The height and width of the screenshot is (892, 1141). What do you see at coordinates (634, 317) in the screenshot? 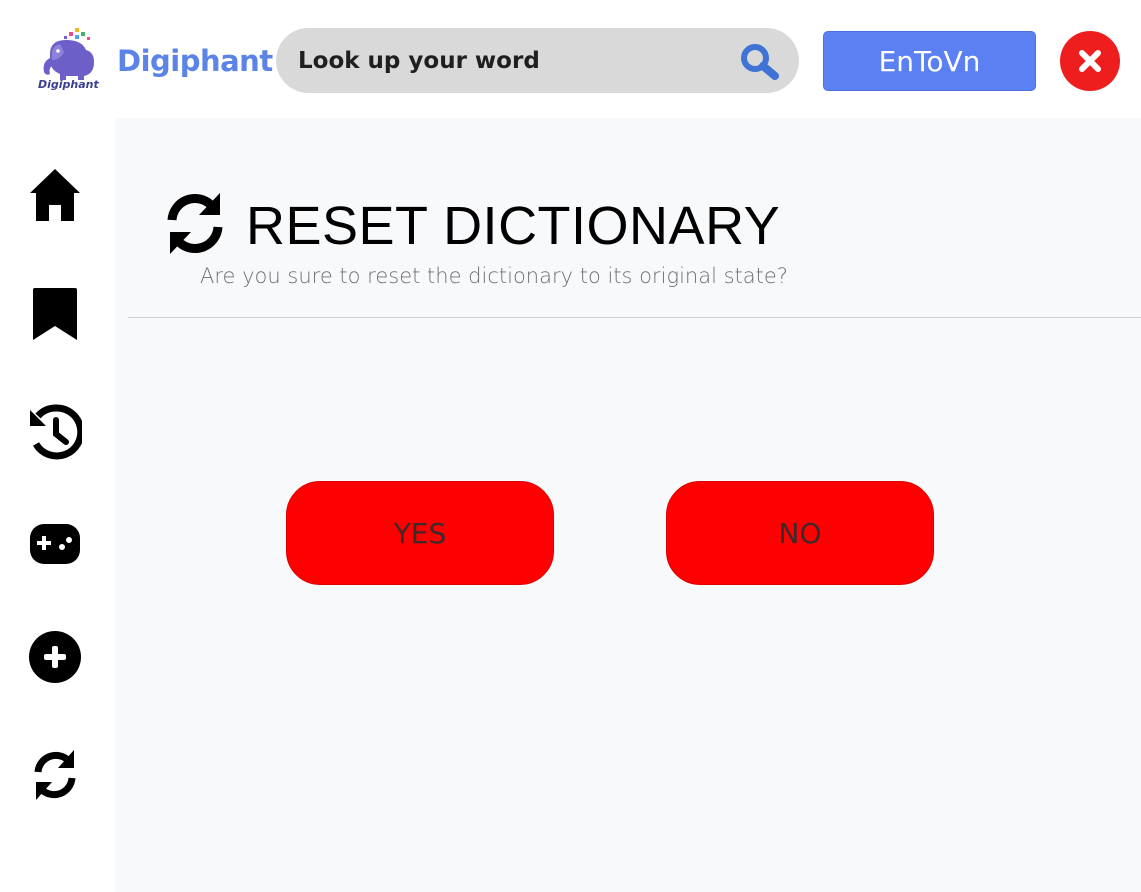
I see `divider` at bounding box center [634, 317].